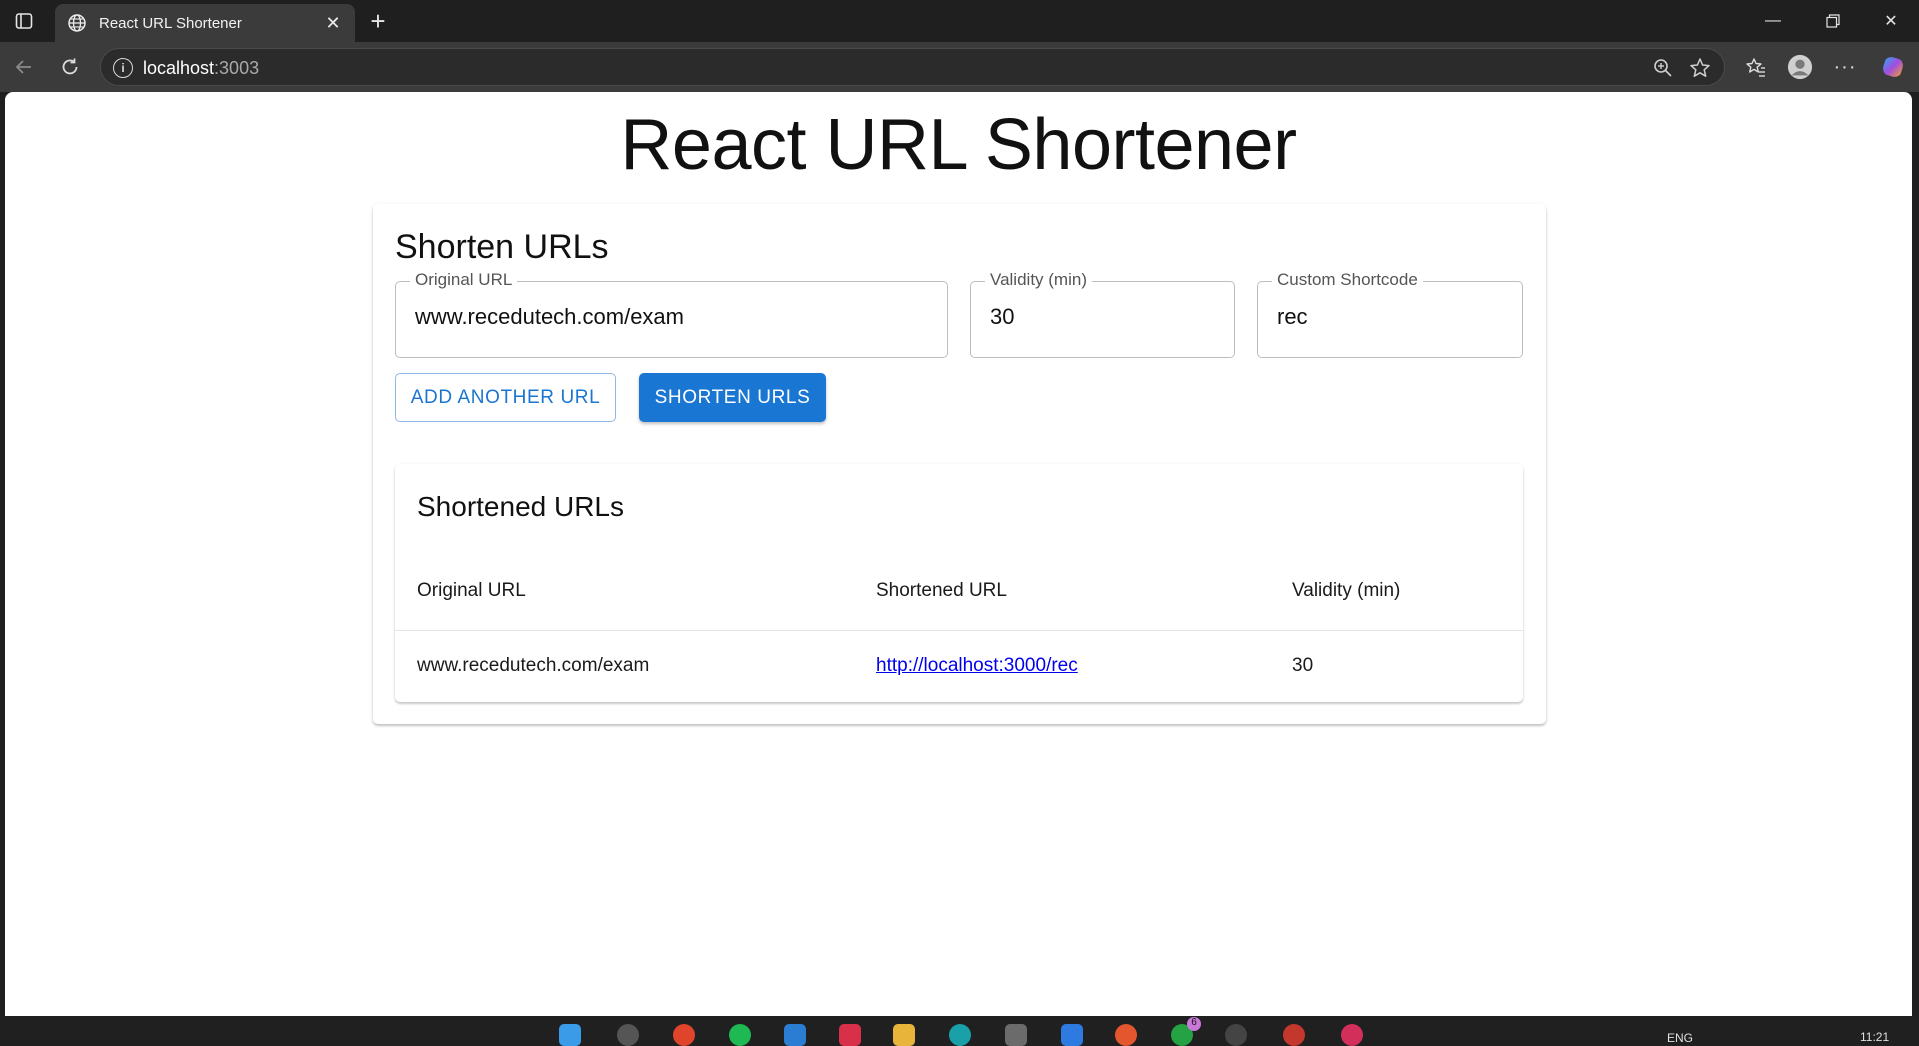 Image resolution: width=1919 pixels, height=1046 pixels. I want to click on active-tab: React URL Shortener ✕, so click(205, 23).